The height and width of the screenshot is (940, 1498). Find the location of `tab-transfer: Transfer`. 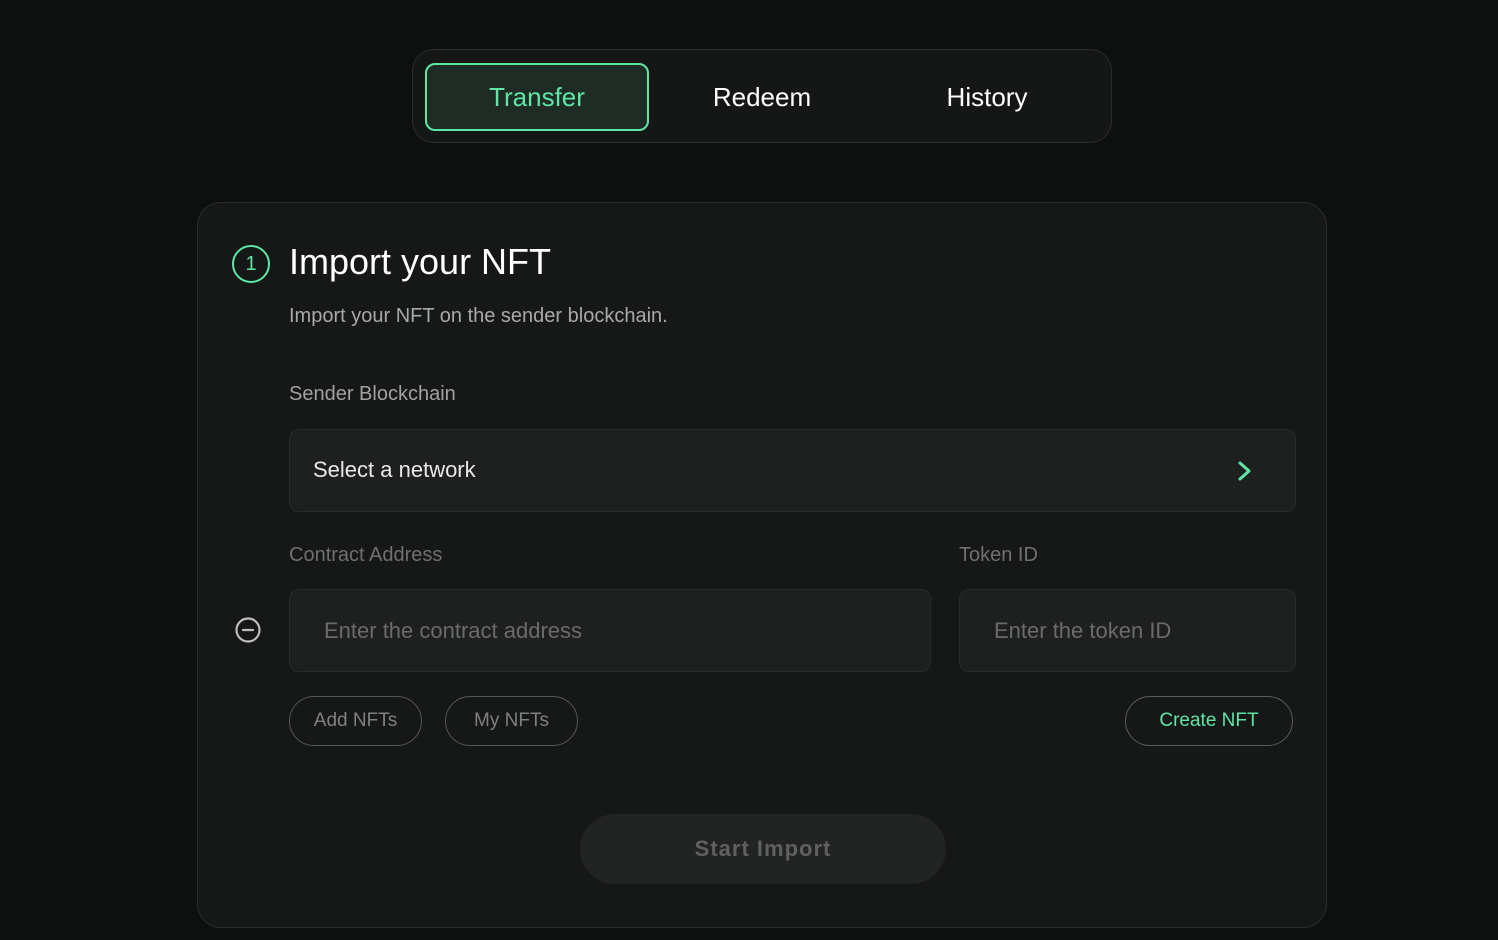

tab-transfer: Transfer is located at coordinates (537, 97).